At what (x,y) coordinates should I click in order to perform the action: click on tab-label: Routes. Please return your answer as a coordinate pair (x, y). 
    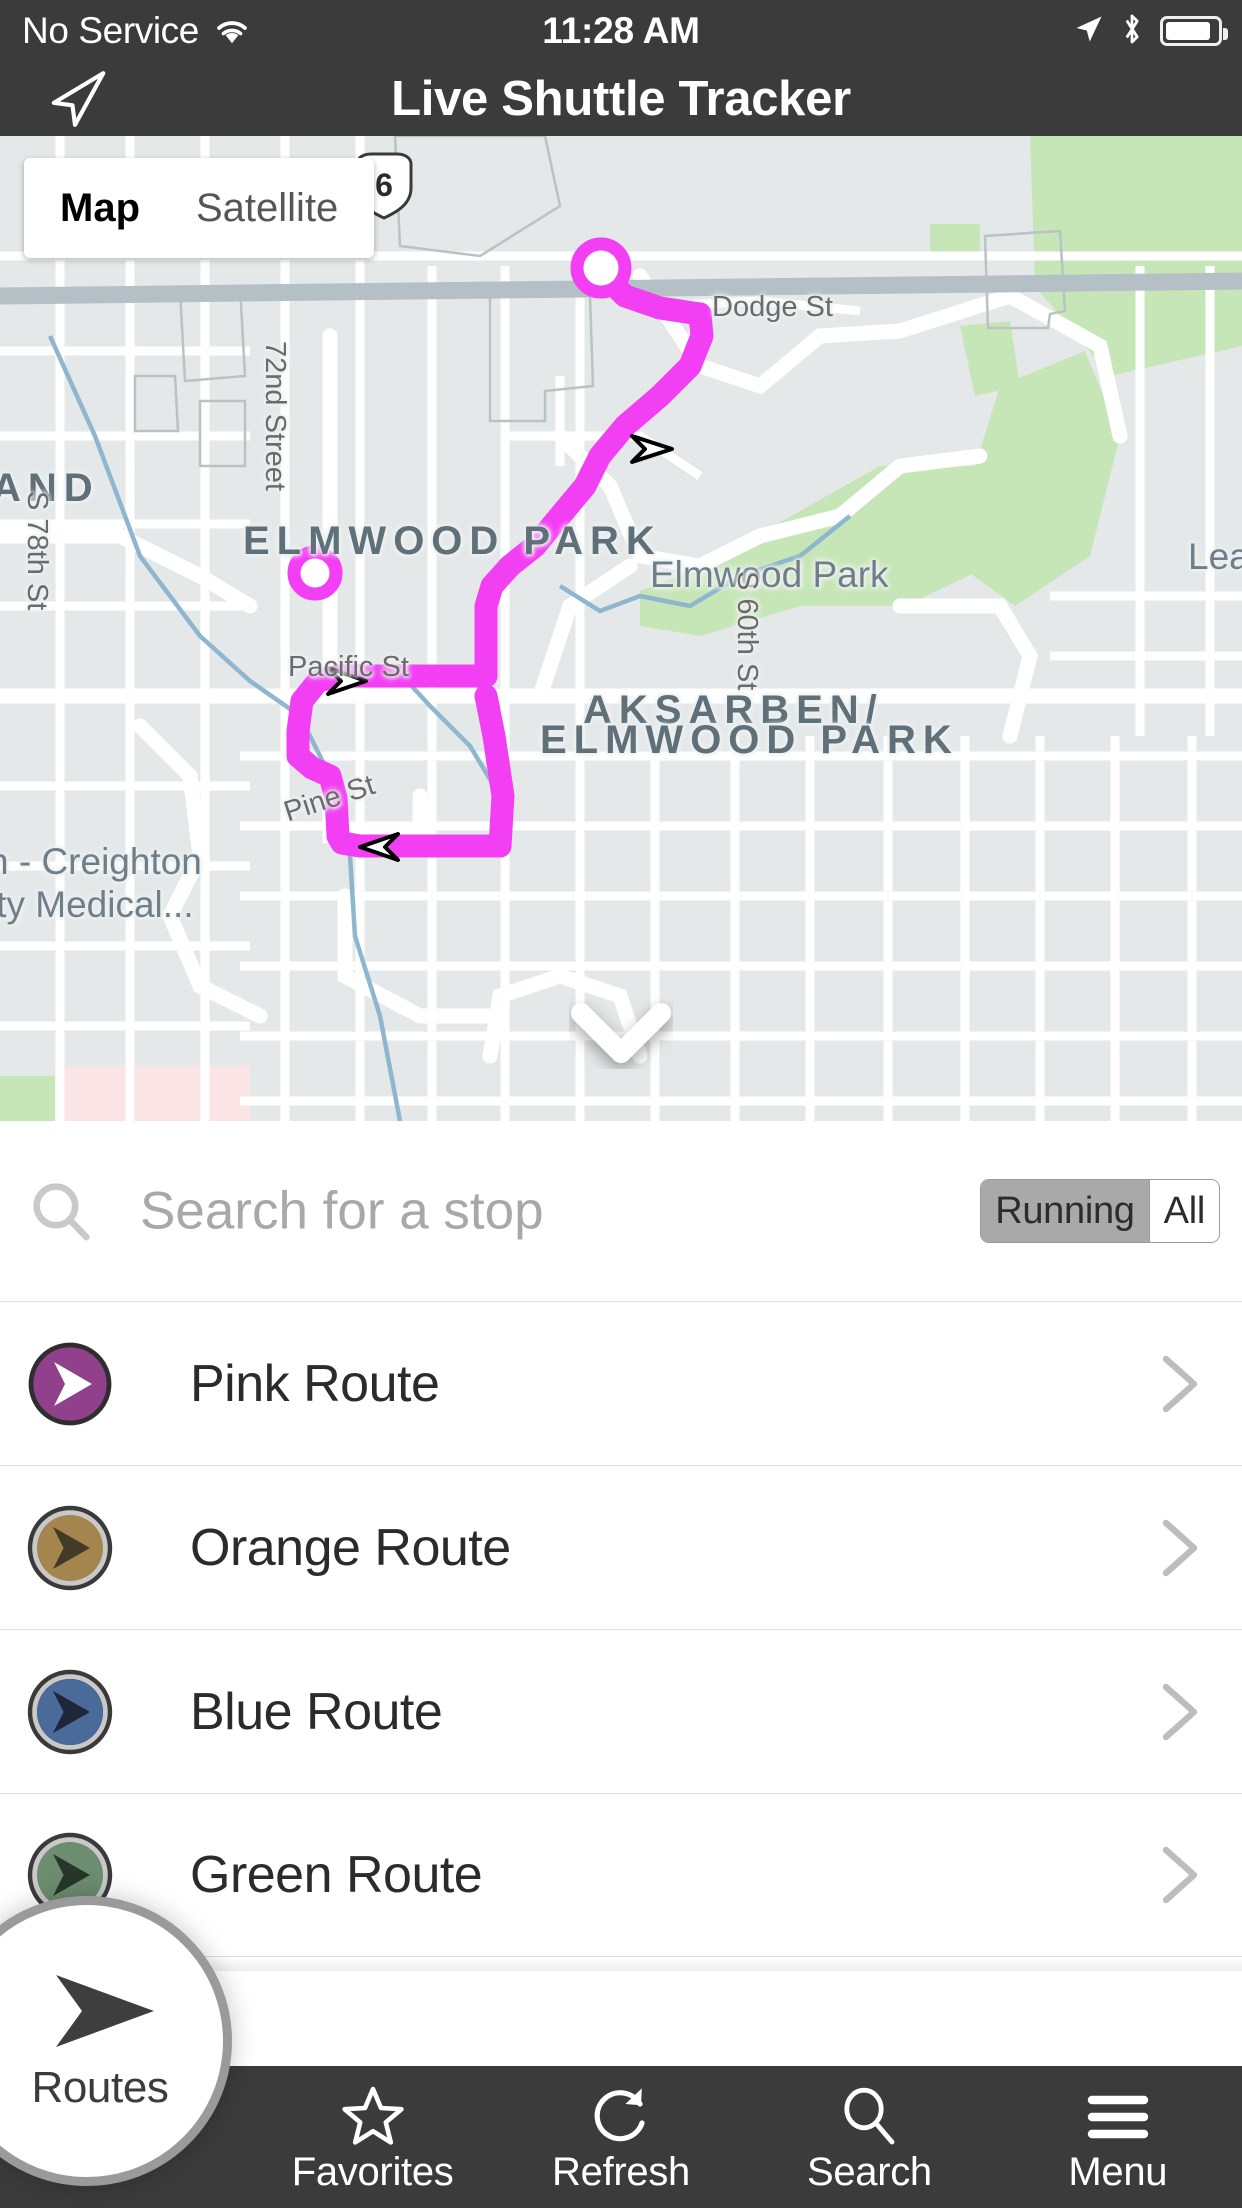
    Looking at the image, I should click on (100, 2087).